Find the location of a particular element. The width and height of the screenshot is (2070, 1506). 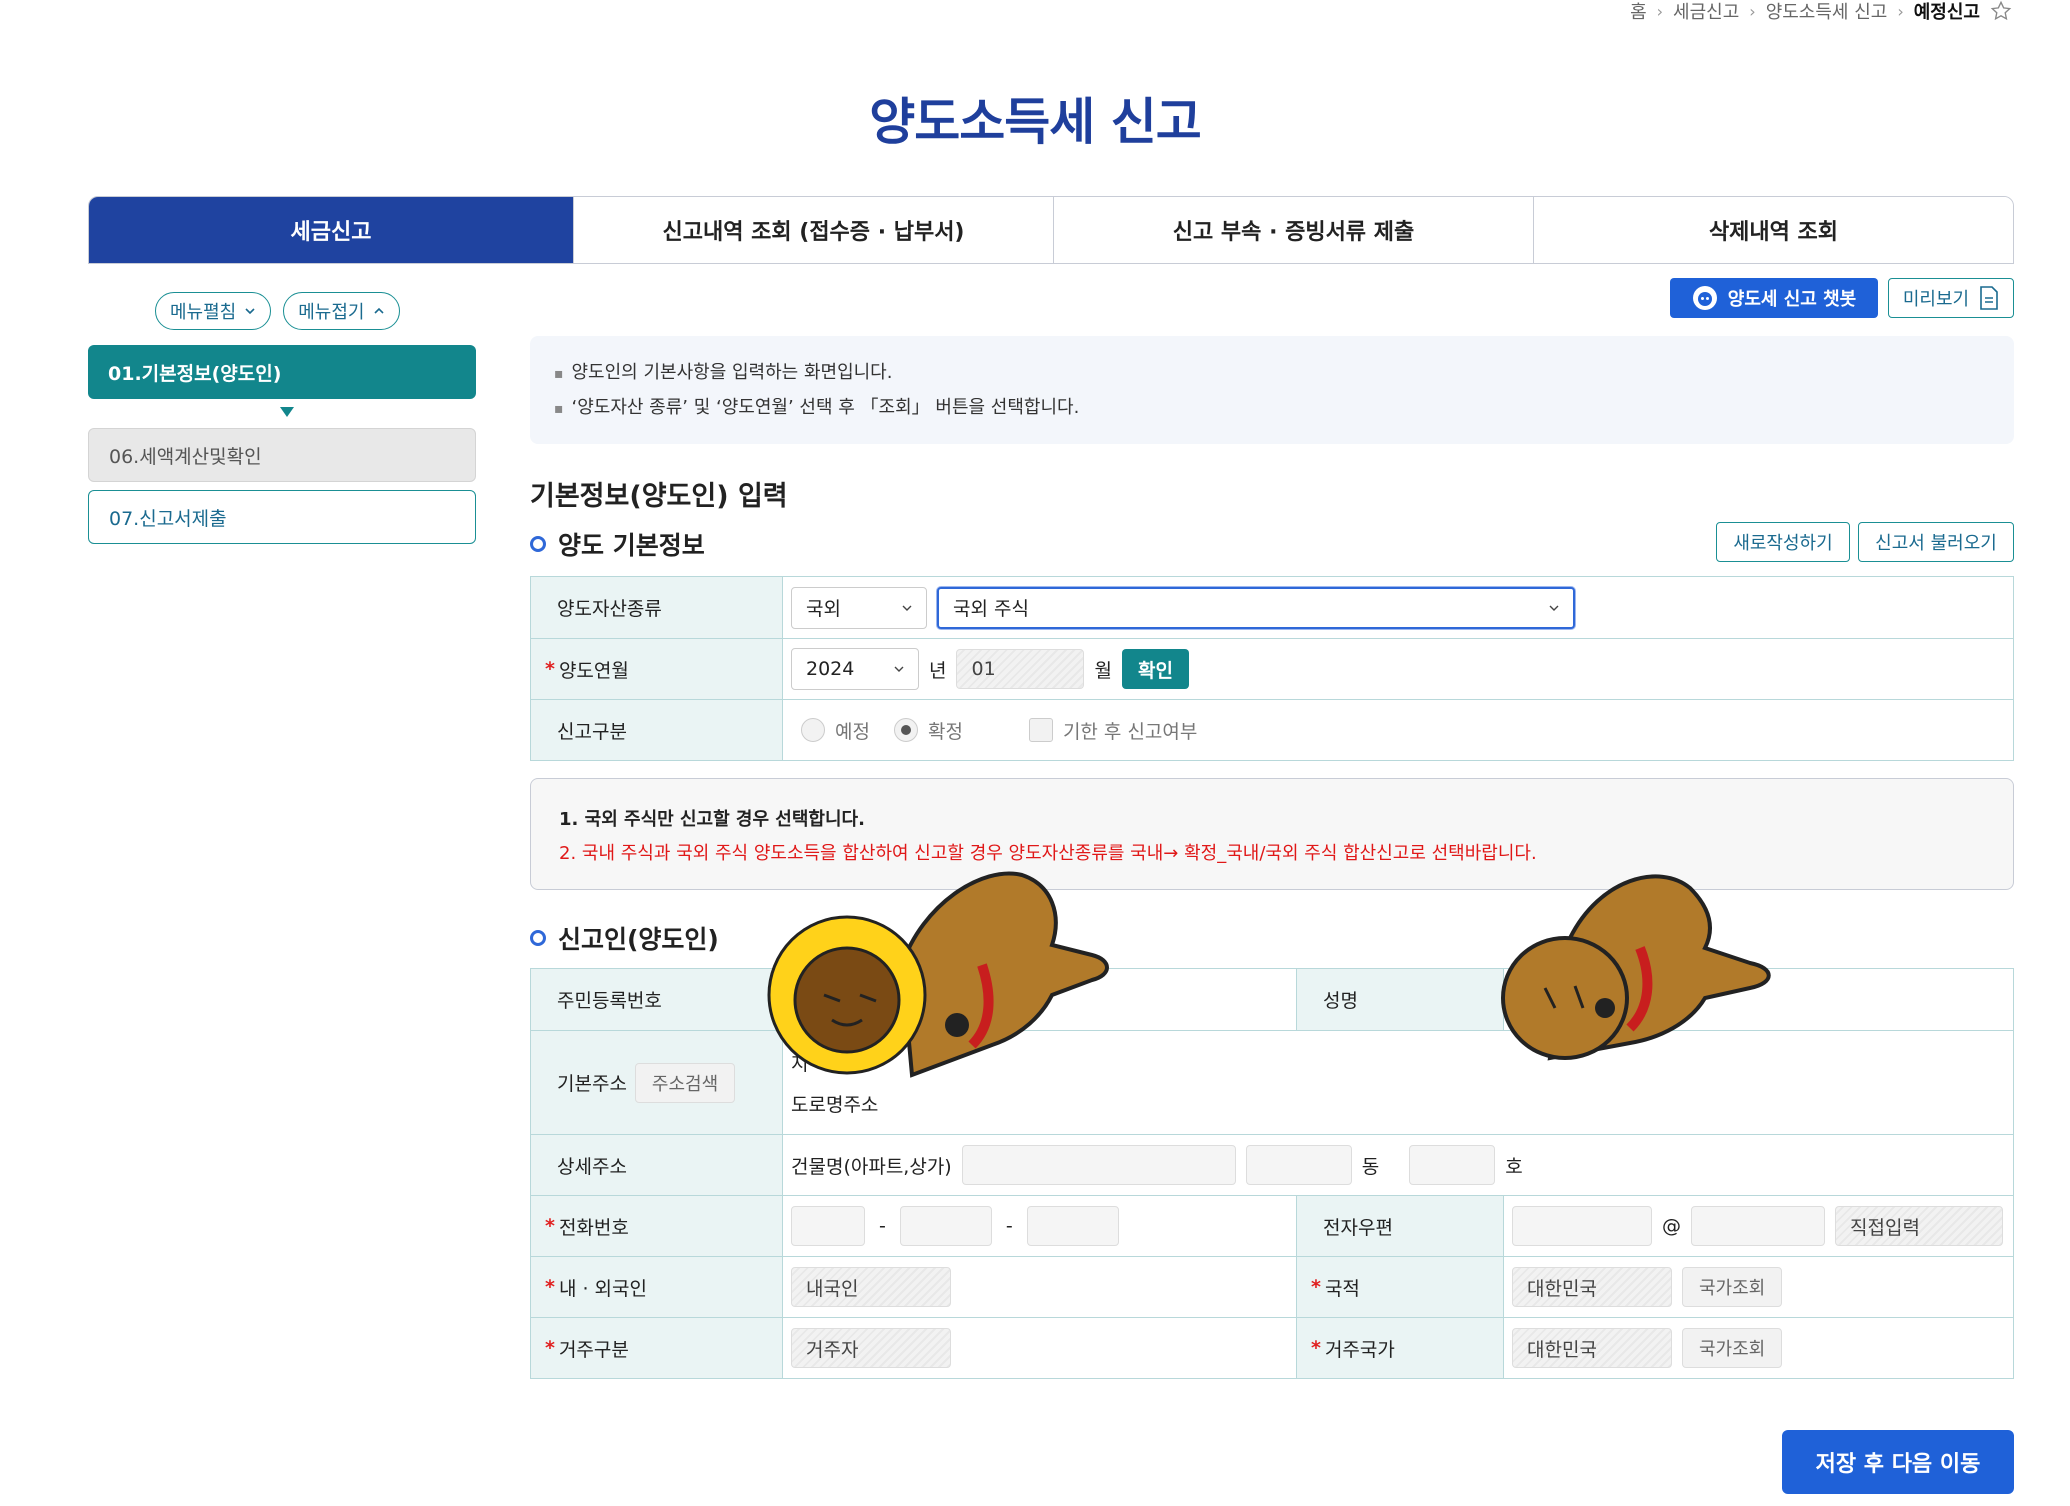

preview-label: 미리보기 is located at coordinates (1936, 299).